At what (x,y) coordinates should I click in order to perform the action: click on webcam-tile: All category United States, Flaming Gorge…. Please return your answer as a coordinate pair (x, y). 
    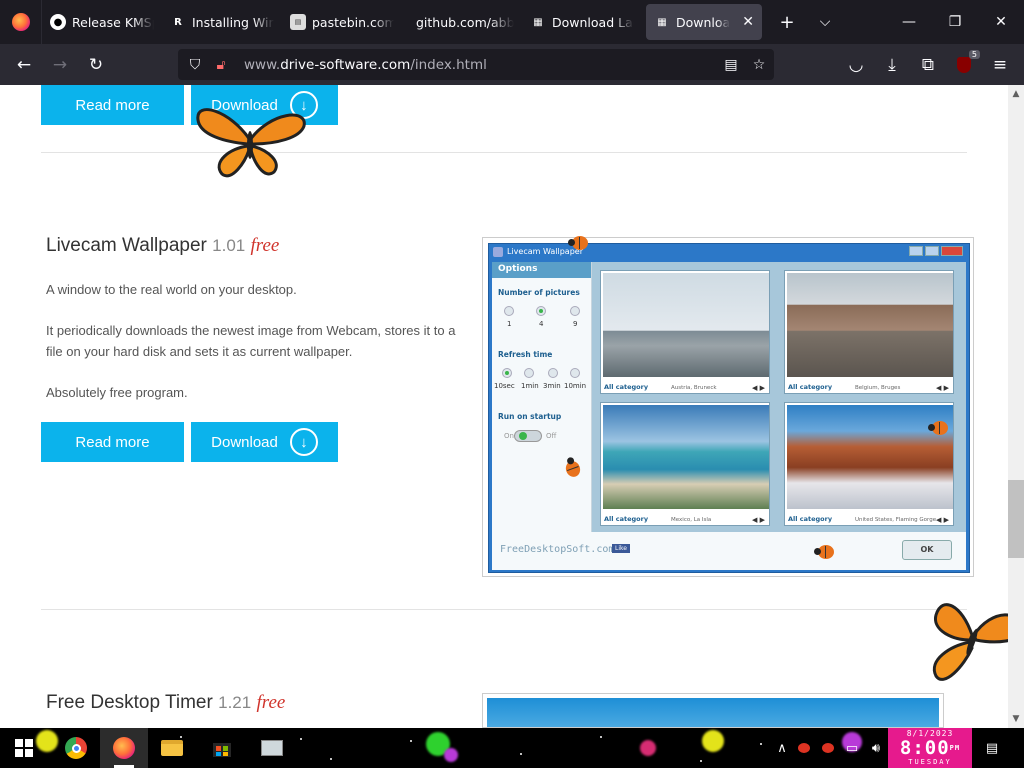
    Looking at the image, I should click on (869, 464).